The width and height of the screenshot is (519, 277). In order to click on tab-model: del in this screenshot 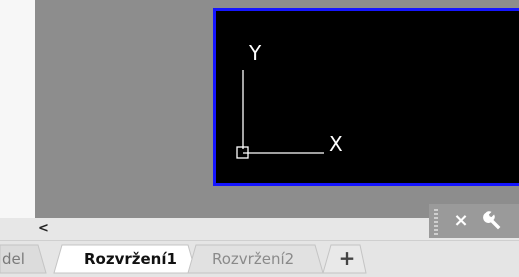, I will do `click(13, 259)`.